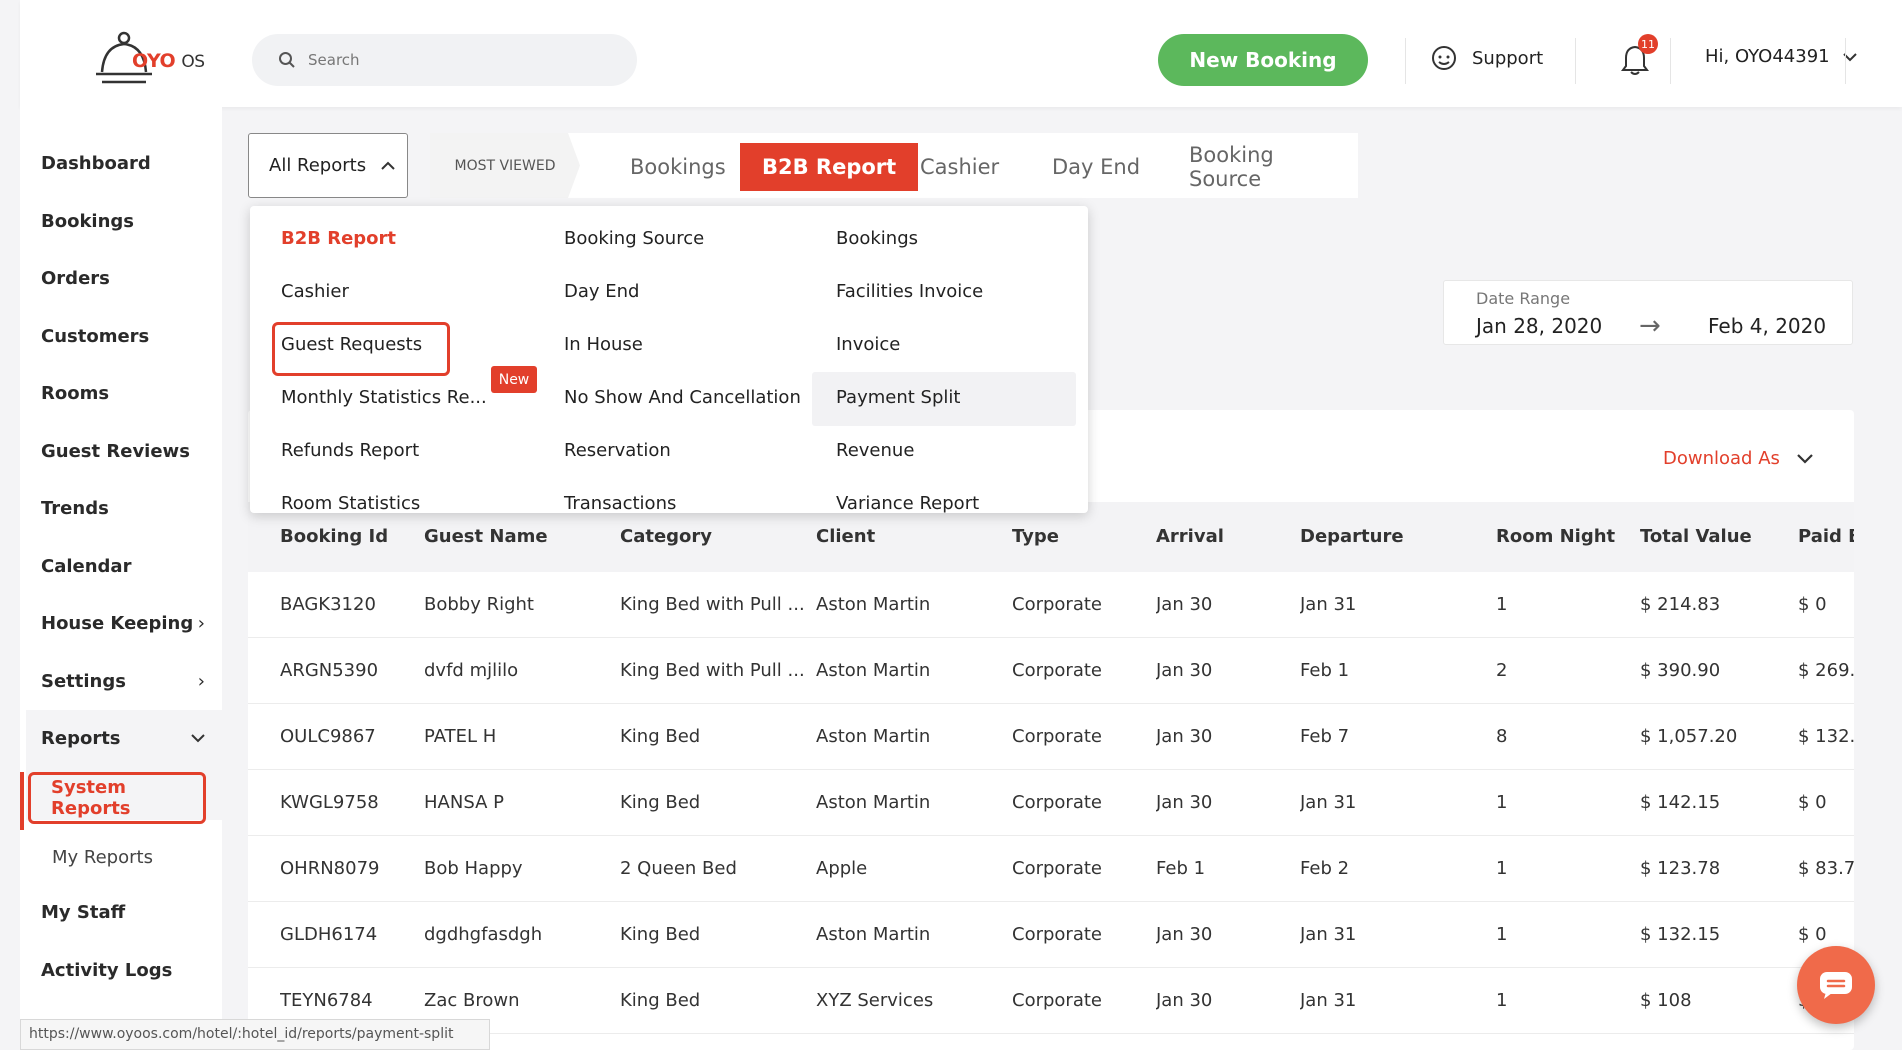 Image resolution: width=1902 pixels, height=1050 pixels. Describe the element at coordinates (1680, 934) in the screenshot. I see `total-value-cell: $ 132.15` at that location.